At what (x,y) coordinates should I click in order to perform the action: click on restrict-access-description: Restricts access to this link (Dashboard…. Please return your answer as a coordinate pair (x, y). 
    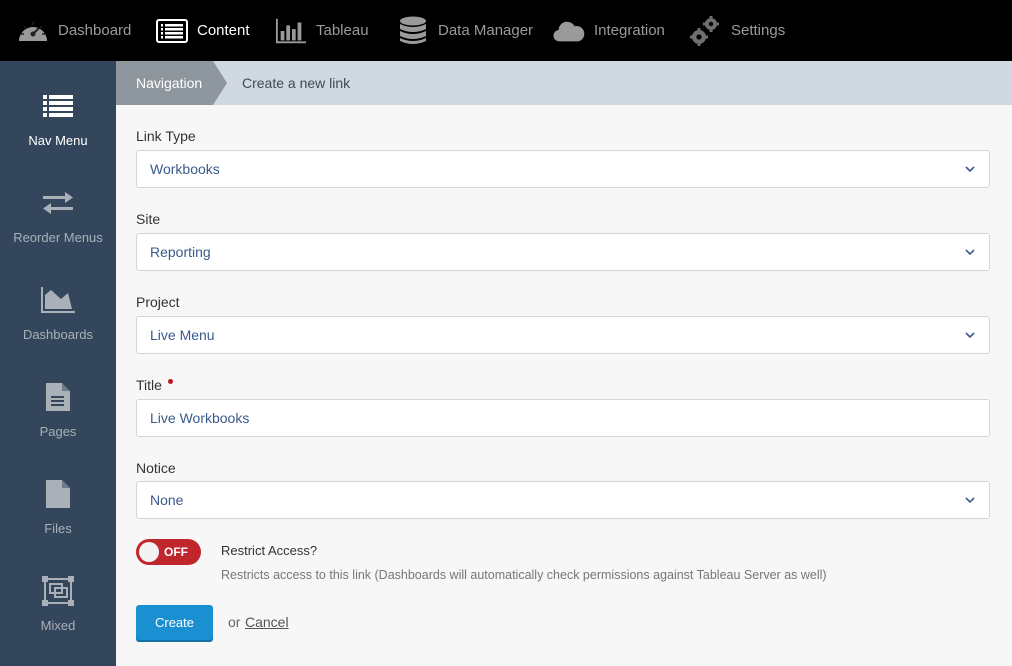
    Looking at the image, I should click on (524, 575).